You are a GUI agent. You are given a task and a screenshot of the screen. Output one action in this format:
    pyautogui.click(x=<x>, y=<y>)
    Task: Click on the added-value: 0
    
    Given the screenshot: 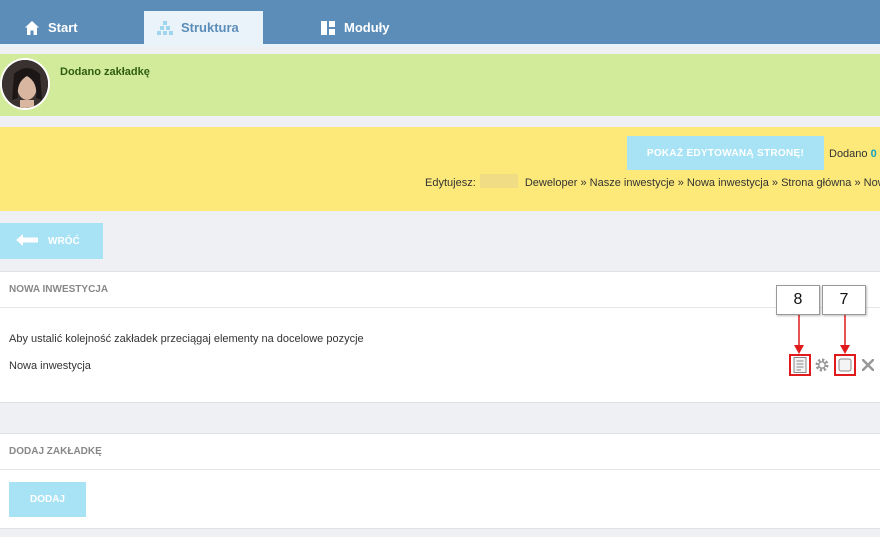 What is the action you would take?
    pyautogui.click(x=873, y=154)
    